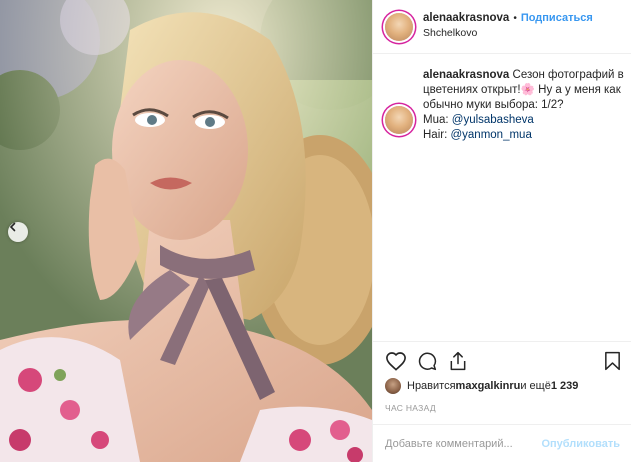  I want to click on caption-avatar, so click(399, 120).